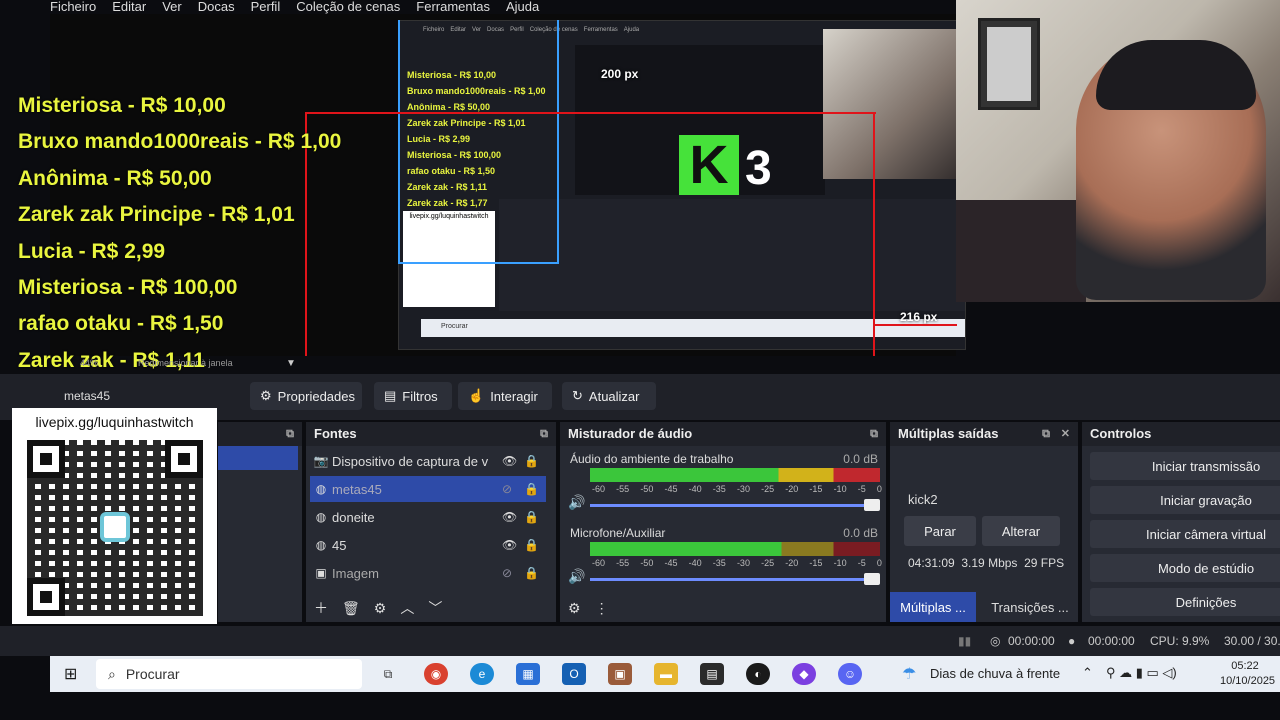  Describe the element at coordinates (577, 395) in the screenshot. I see `refresh-icon: ↻` at that location.